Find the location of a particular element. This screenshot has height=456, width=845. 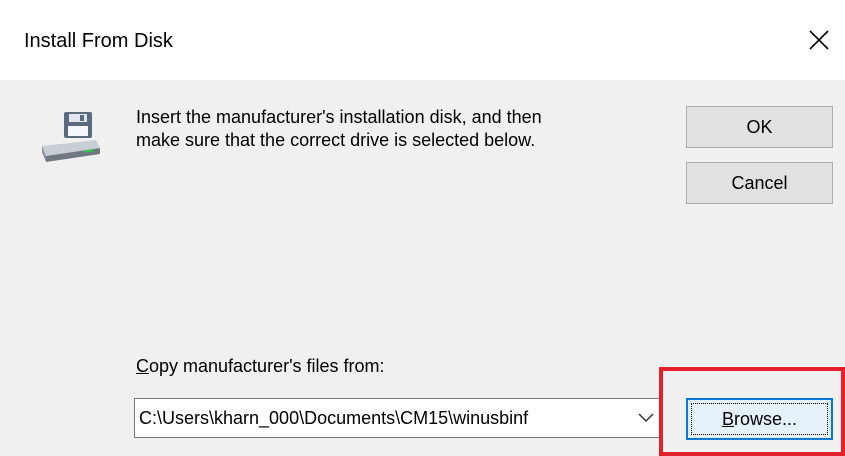

dropdown-button is located at coordinates (646, 418).